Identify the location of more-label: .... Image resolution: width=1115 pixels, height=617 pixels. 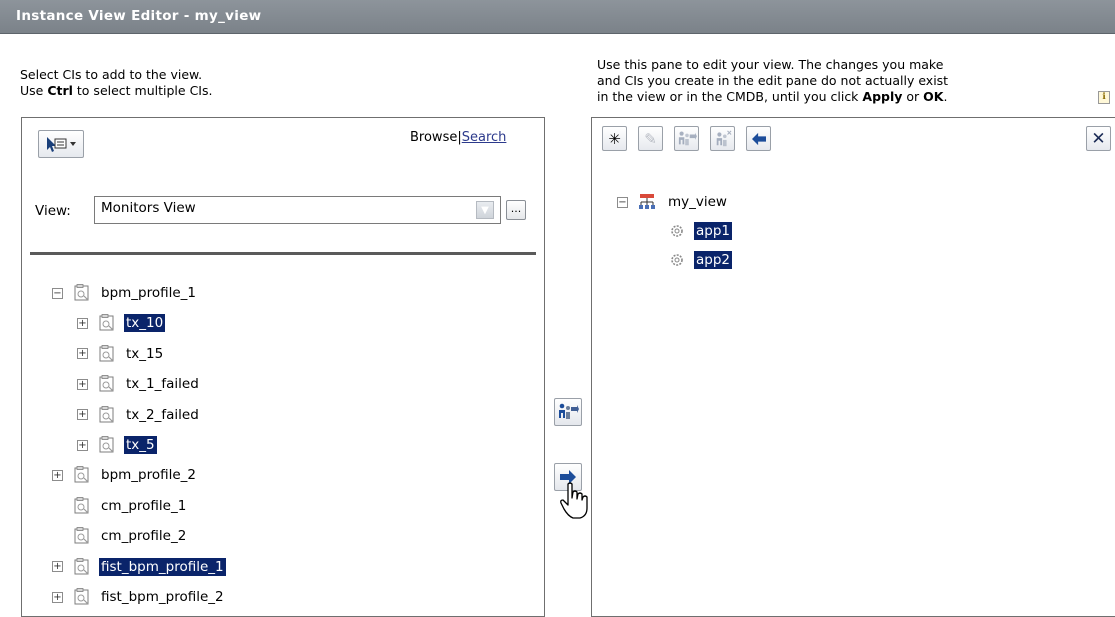
(516, 208).